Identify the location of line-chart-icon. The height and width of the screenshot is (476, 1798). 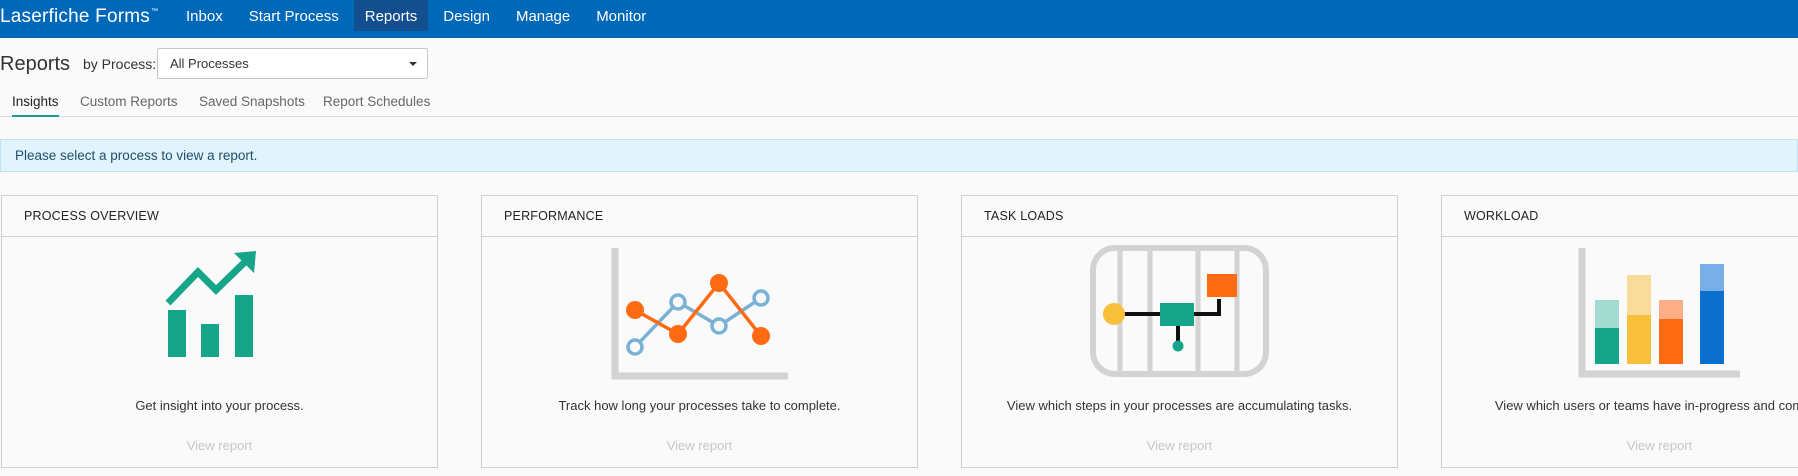
(699, 314).